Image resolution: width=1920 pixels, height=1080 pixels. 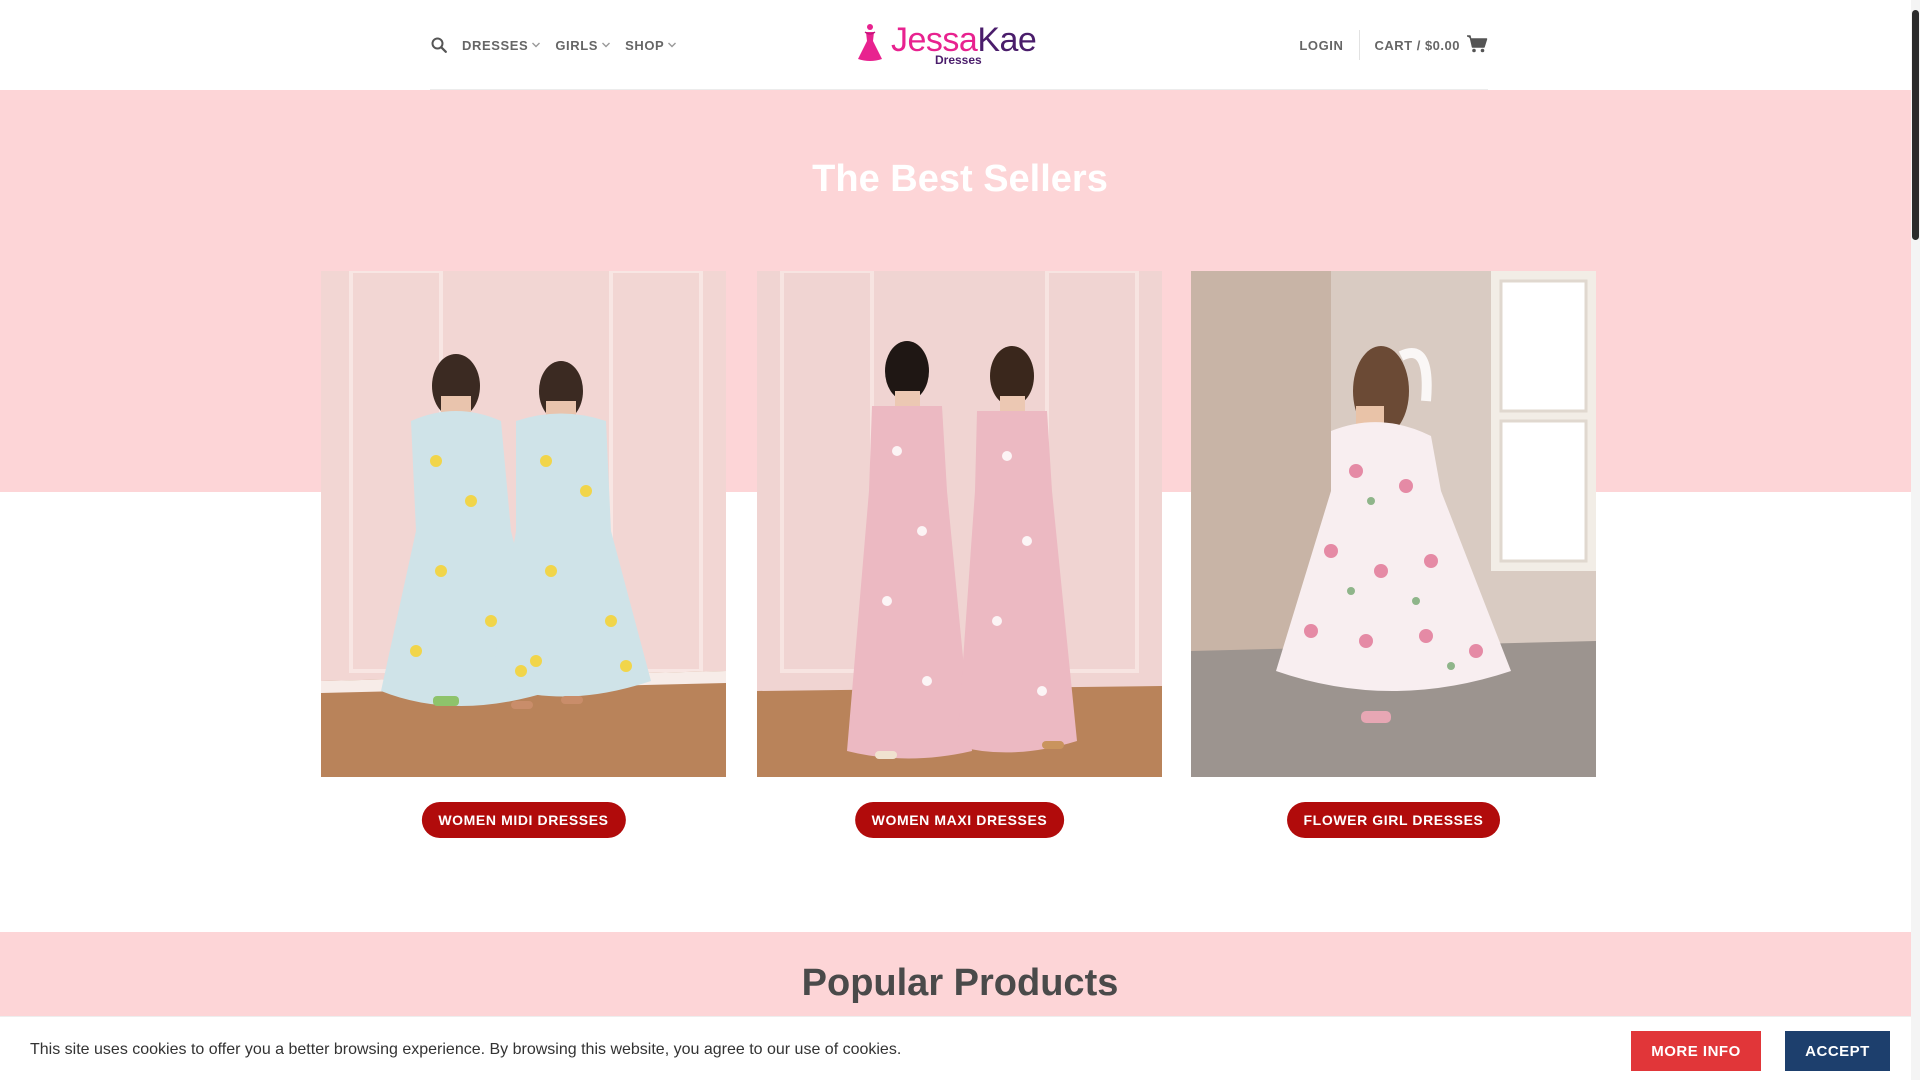 I want to click on account-nav: LOGIN CART / $0.00, so click(x=1393, y=45).